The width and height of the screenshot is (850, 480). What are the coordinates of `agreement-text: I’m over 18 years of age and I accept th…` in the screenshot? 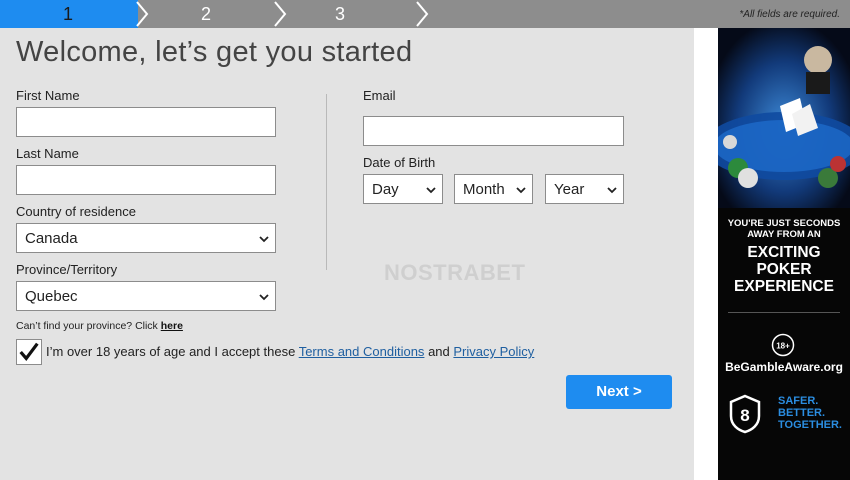 It's located at (290, 351).